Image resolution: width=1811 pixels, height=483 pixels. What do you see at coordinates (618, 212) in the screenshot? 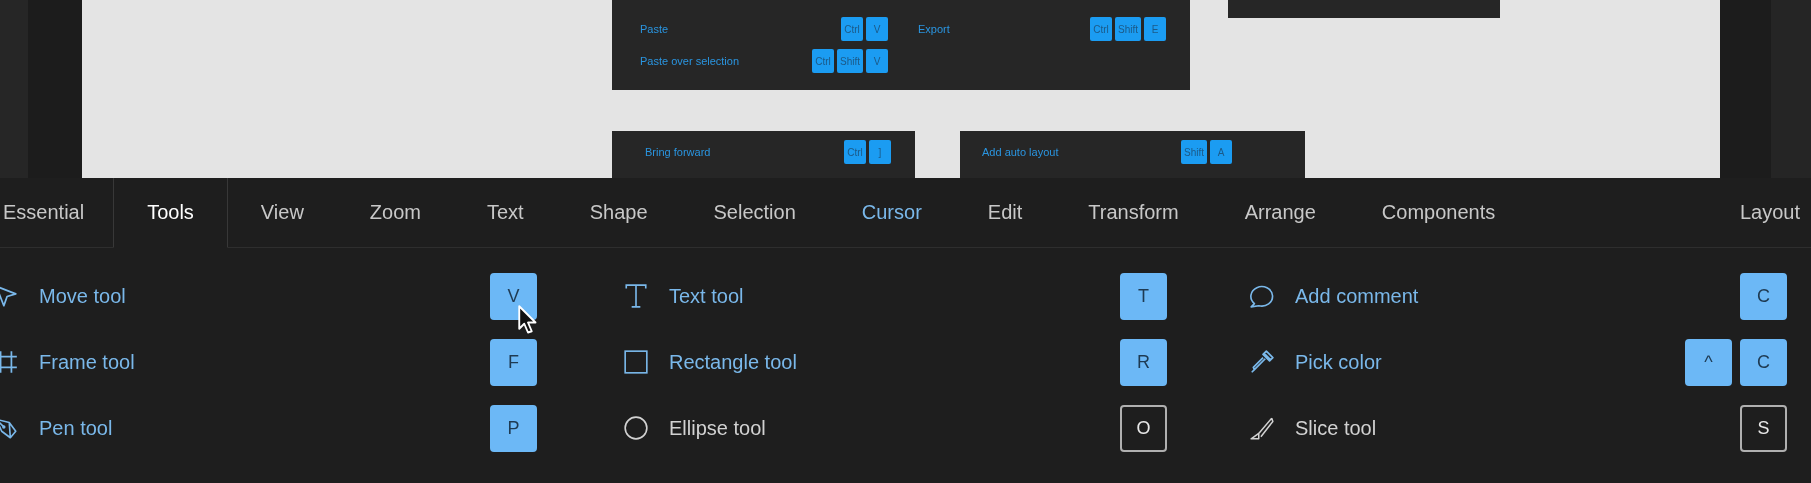
I see `tab: Shape` at bounding box center [618, 212].